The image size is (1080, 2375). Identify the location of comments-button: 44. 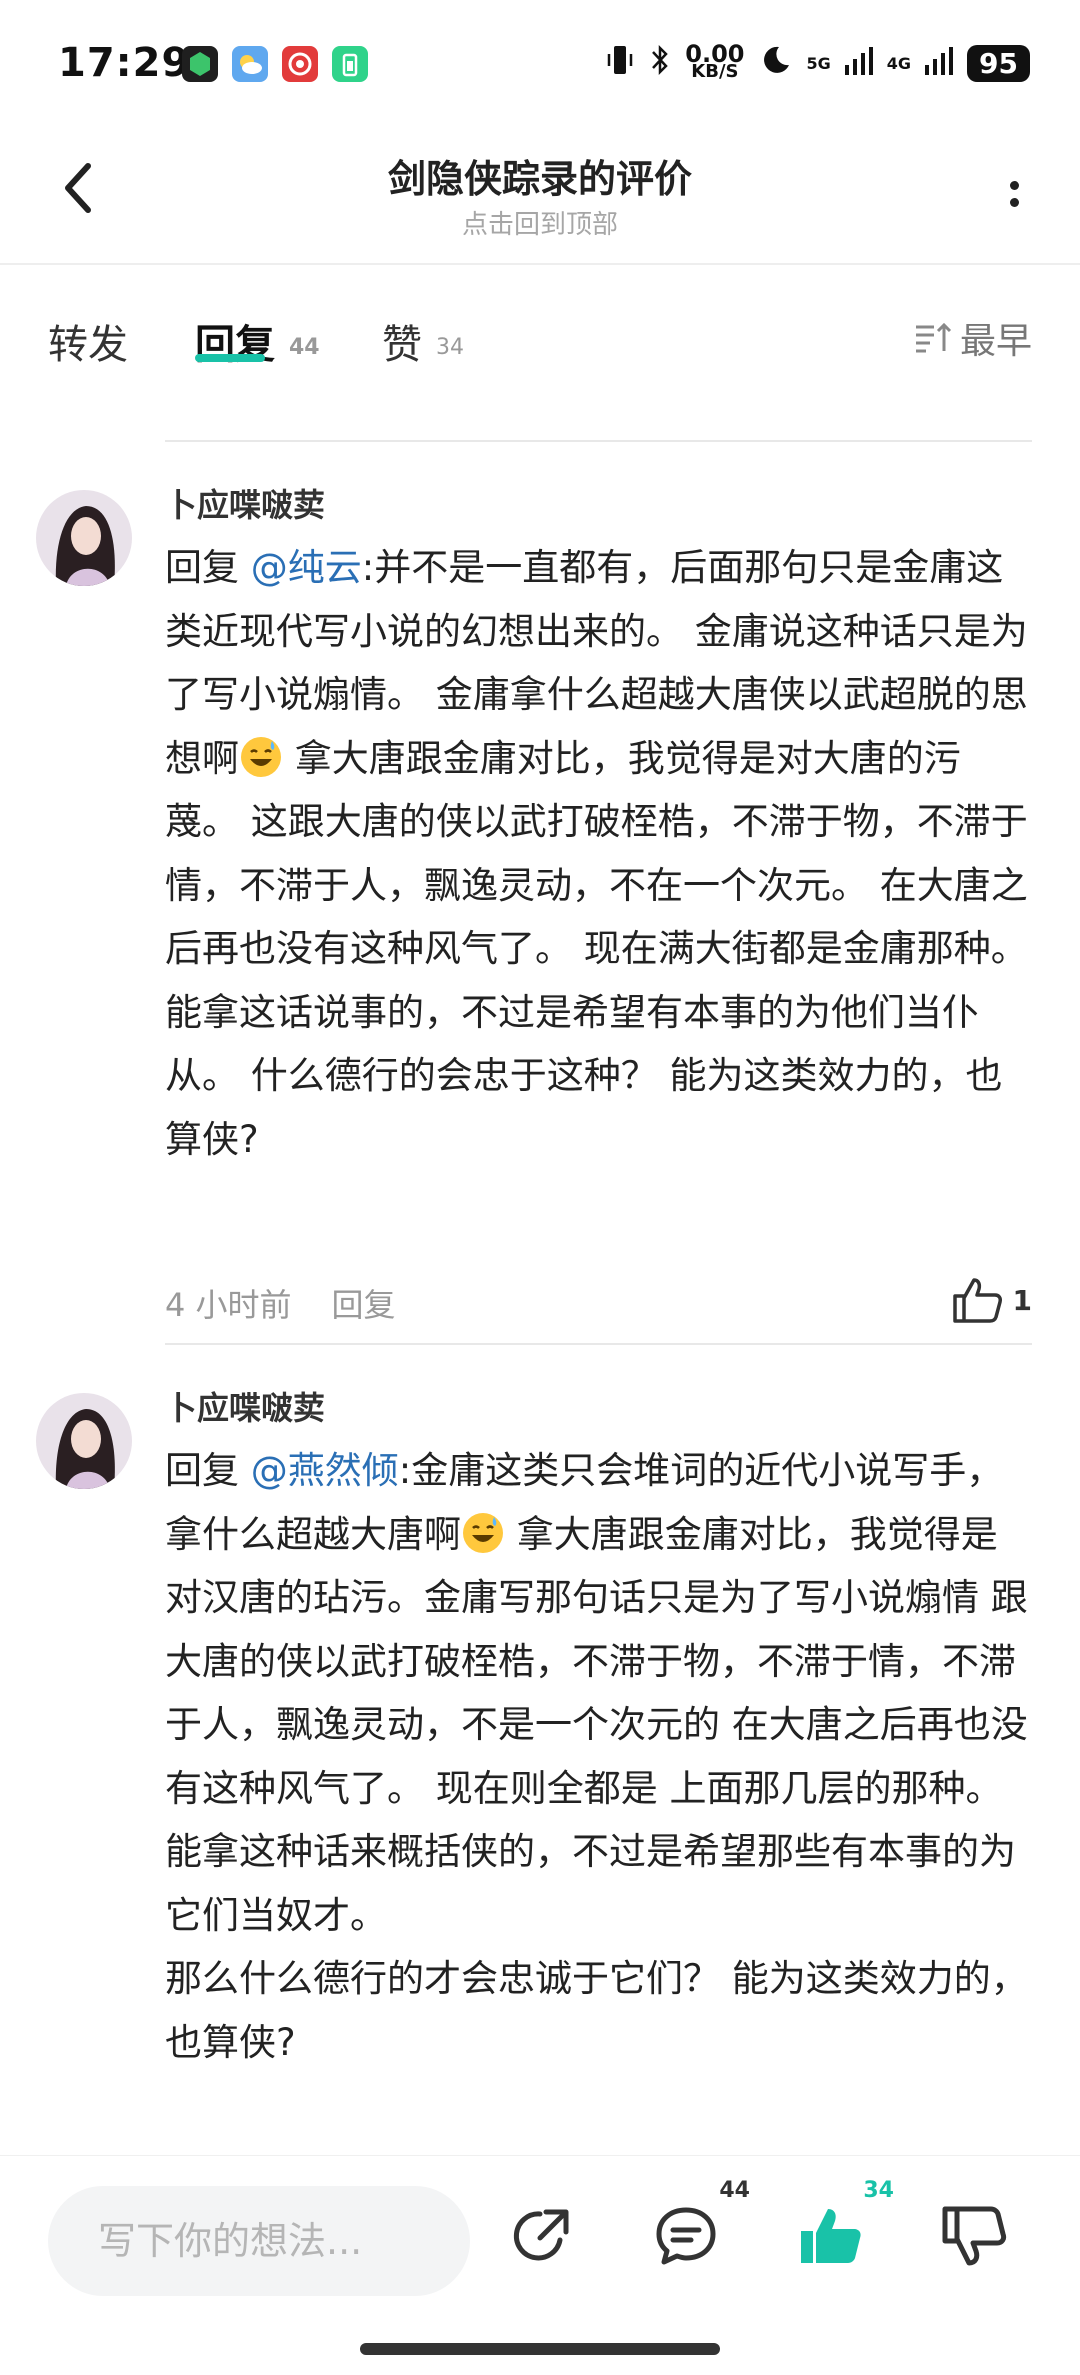
(698, 2227).